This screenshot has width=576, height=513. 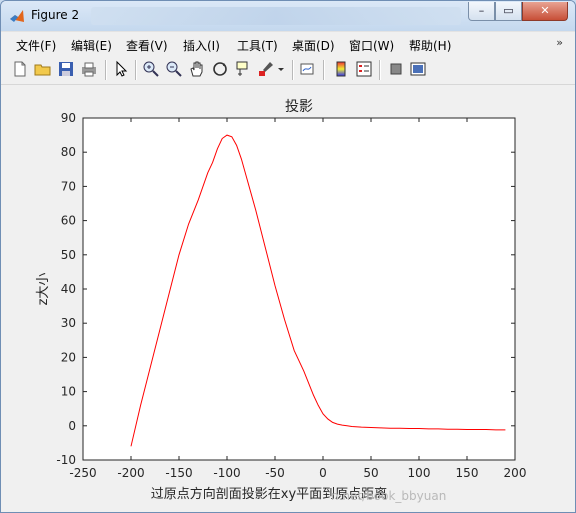 I want to click on open-file-icon, so click(x=43, y=69).